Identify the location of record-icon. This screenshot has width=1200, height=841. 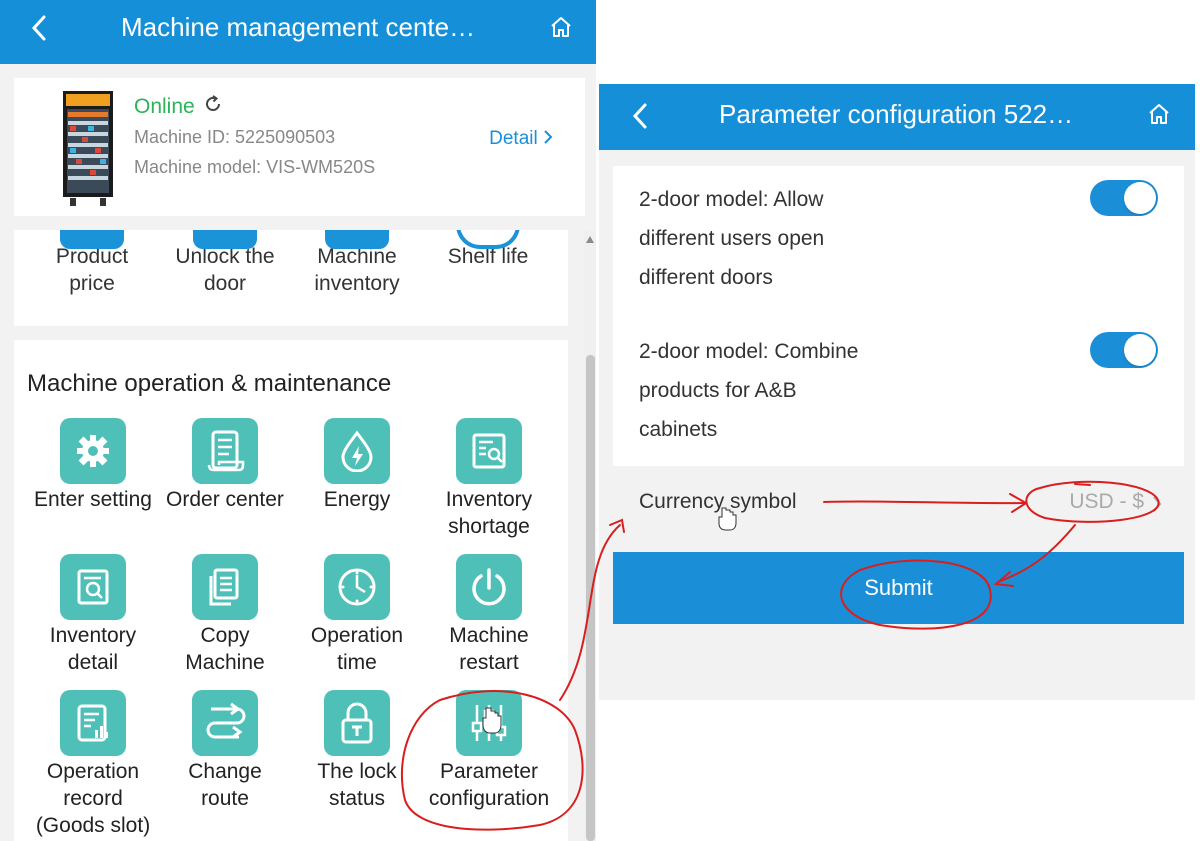
(93, 723).